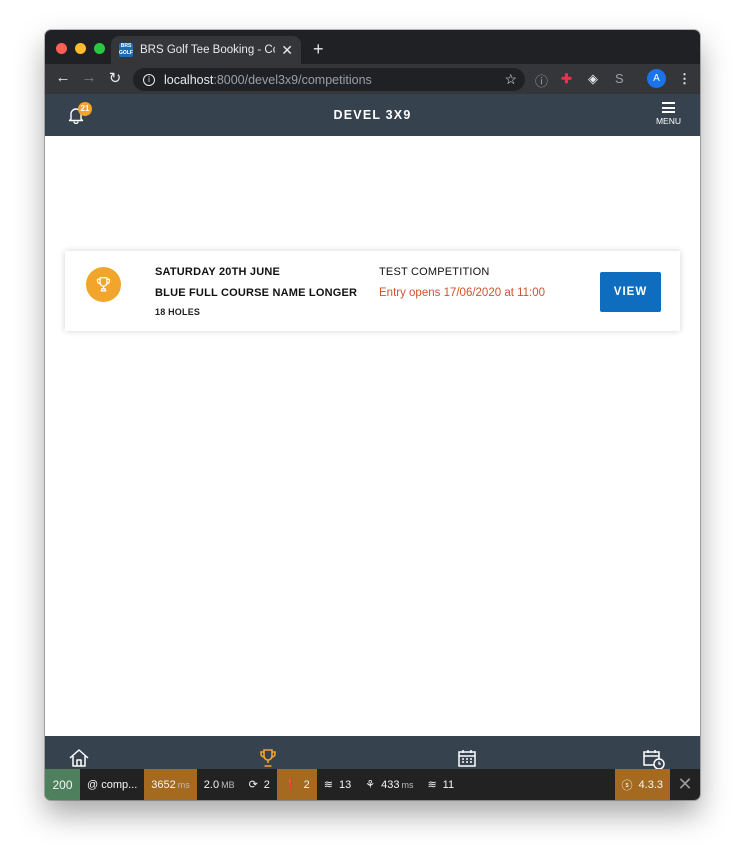  I want to click on url-path: :8000/devel3x9/competitions, so click(292, 79).